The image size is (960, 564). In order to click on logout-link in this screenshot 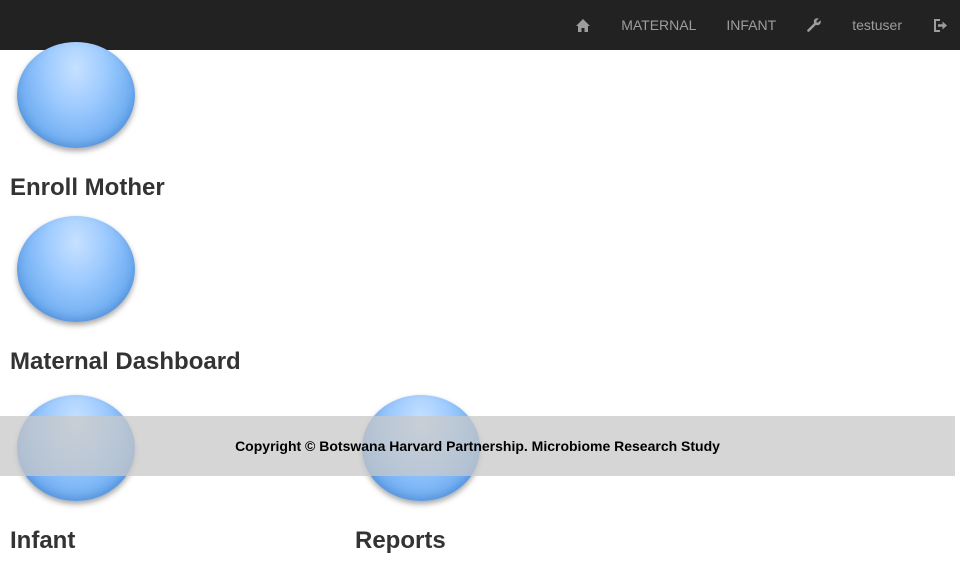, I will do `click(940, 25)`.